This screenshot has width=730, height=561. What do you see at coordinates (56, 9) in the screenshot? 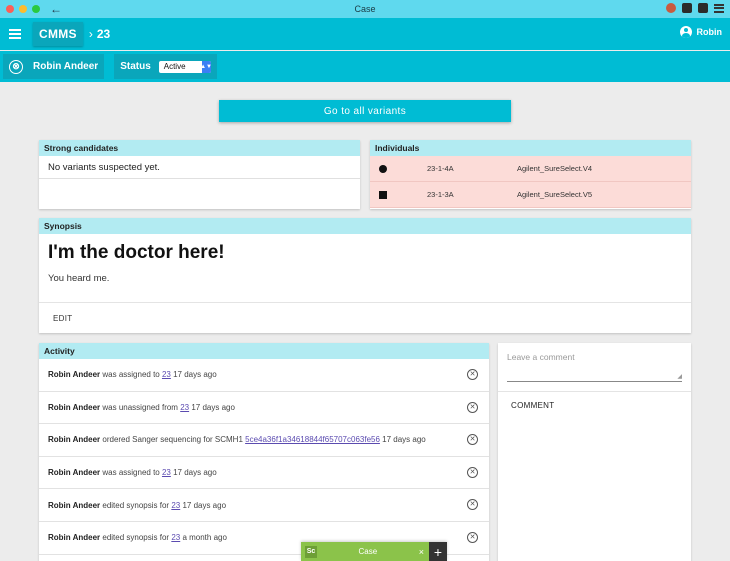
I see `back-arrow-icon: ←` at bounding box center [56, 9].